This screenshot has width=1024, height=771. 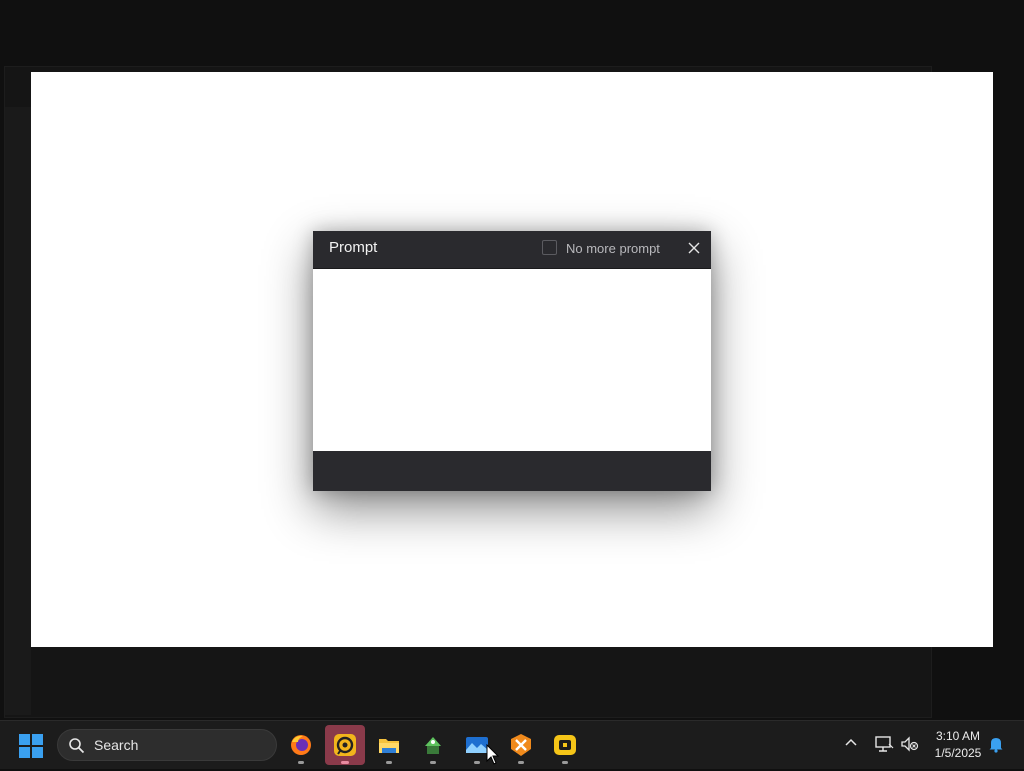 I want to click on taskbar-app-firefox, so click(x=301, y=745).